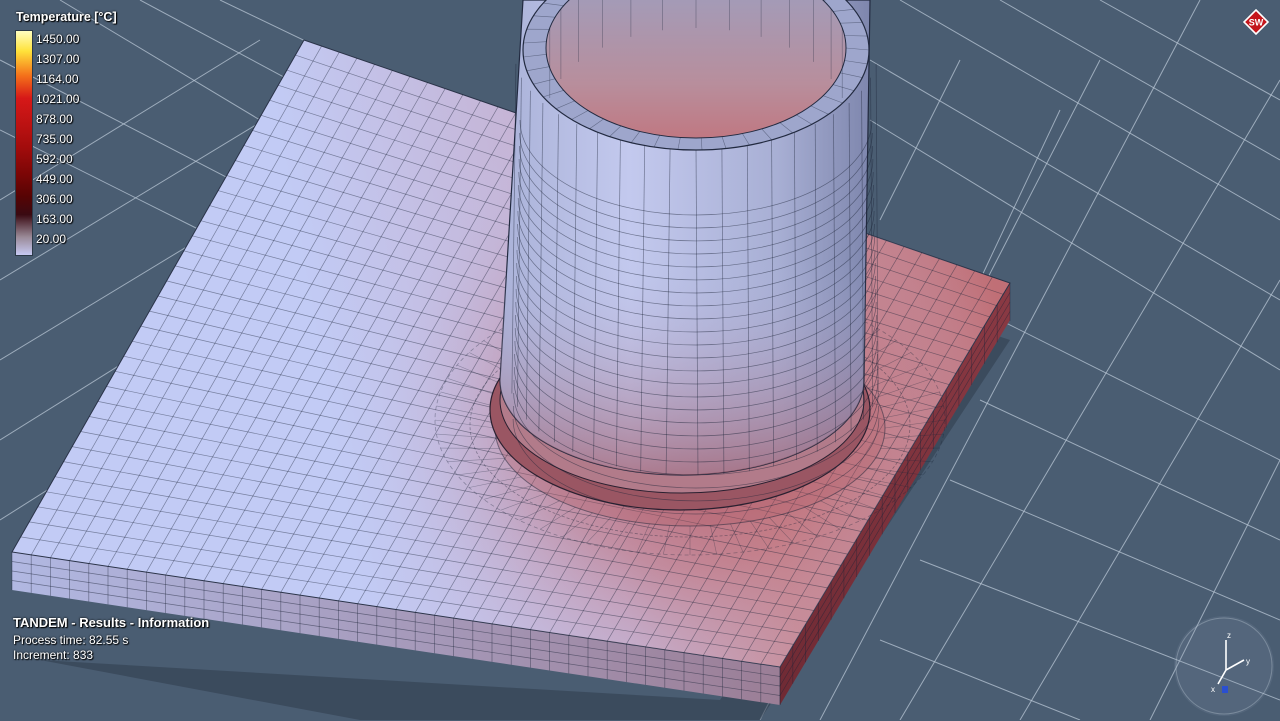 The width and height of the screenshot is (1280, 721). I want to click on y-axis, so click(1235, 665).